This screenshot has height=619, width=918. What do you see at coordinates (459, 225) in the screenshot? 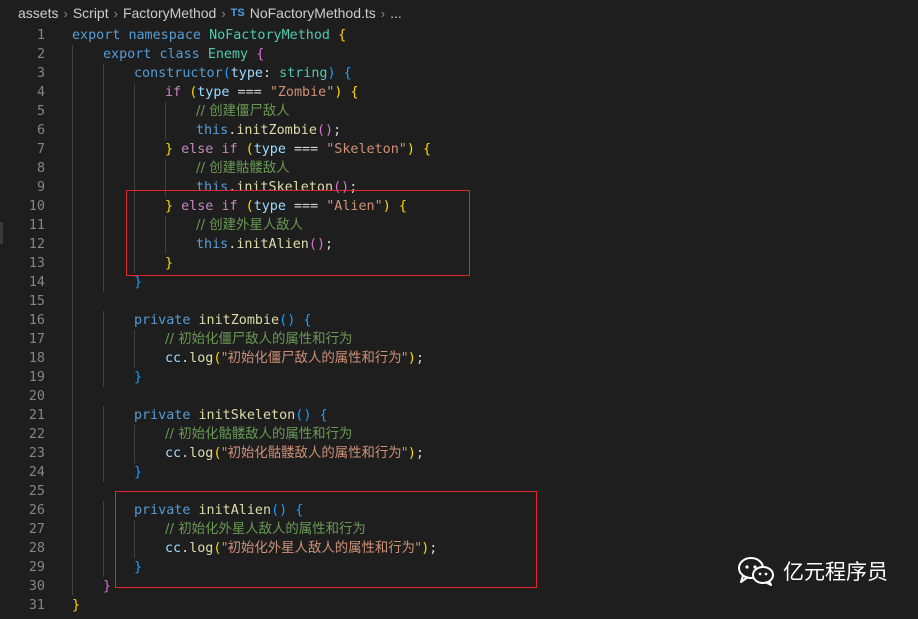
I see `code-line: 11 // 创建外星人敌人` at bounding box center [459, 225].